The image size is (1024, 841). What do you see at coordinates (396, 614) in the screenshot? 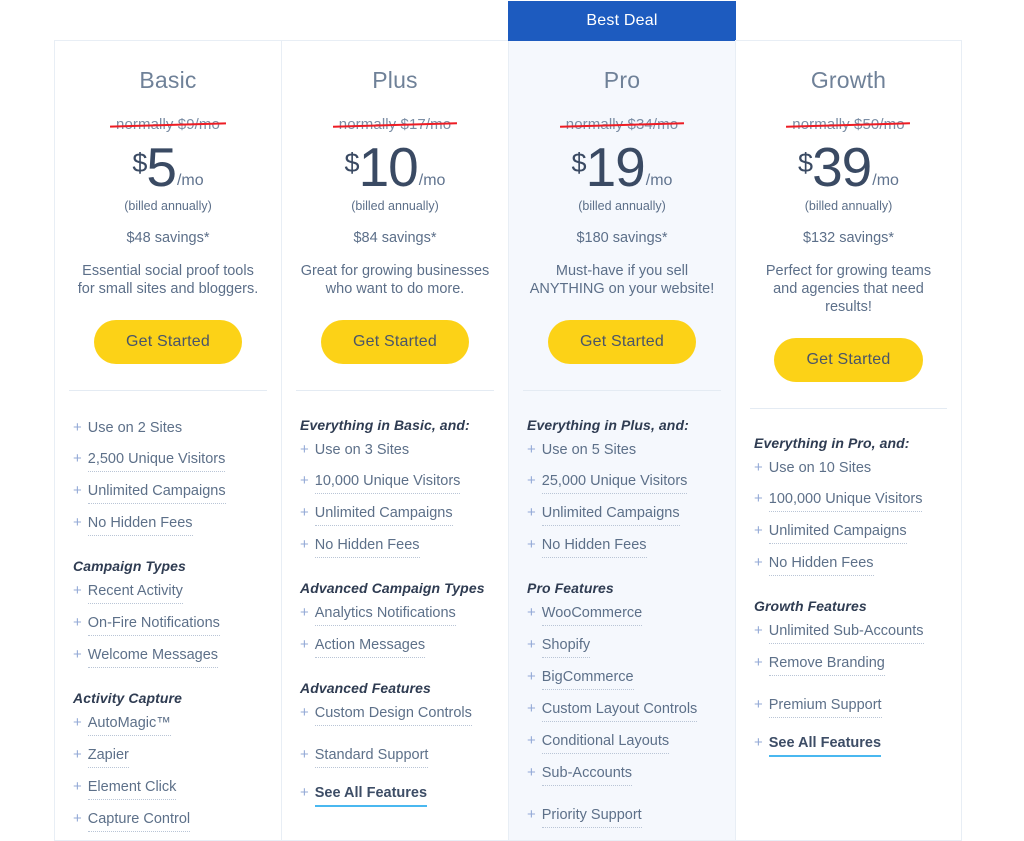
I see `feature-item: + Analytics Notifications` at bounding box center [396, 614].